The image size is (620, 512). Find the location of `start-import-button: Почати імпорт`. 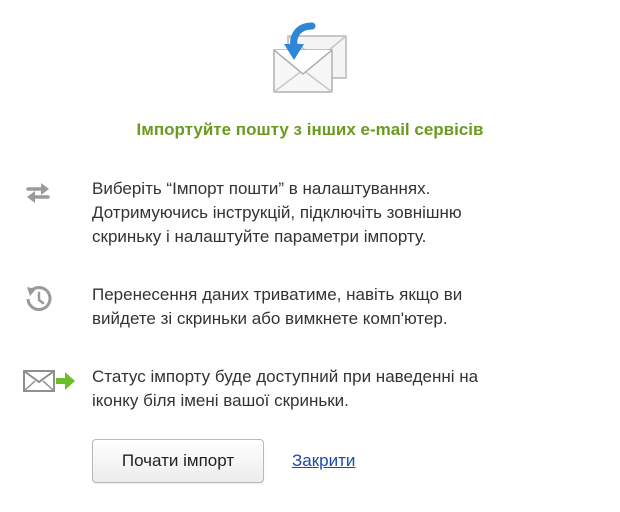

start-import-button: Почати імпорт is located at coordinates (178, 461).